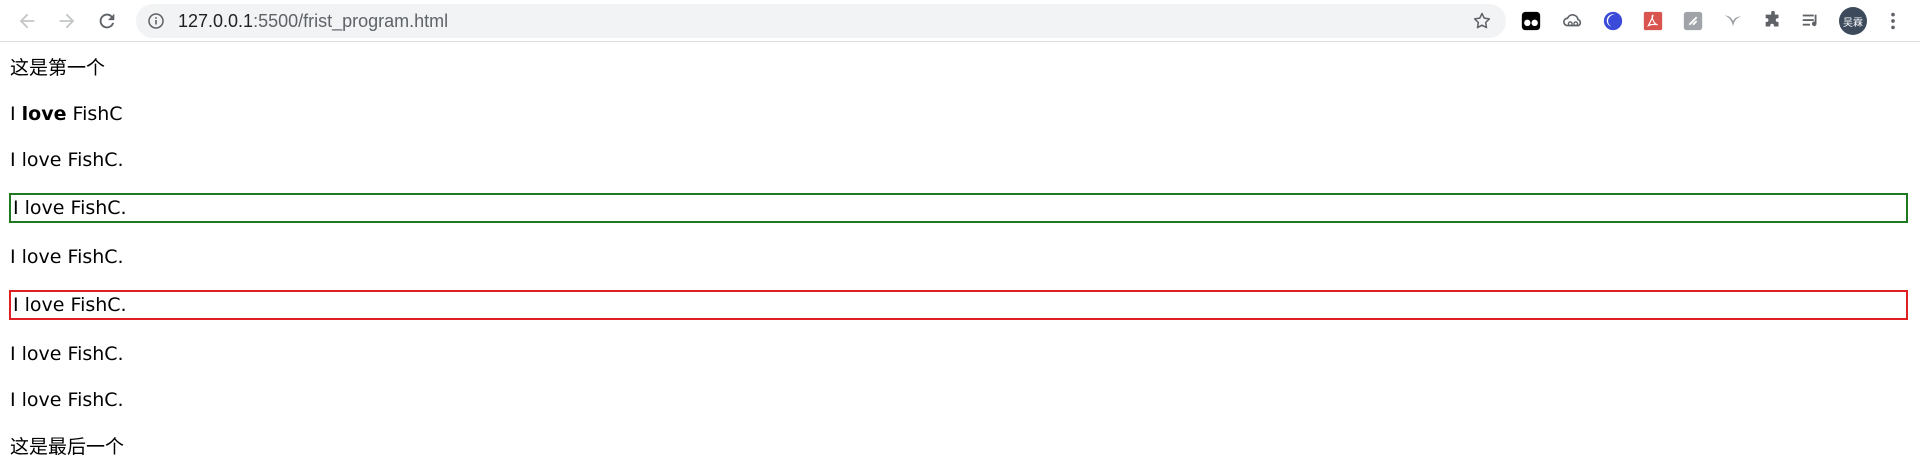 Image resolution: width=1920 pixels, height=465 pixels. I want to click on back-button, so click(27, 21).